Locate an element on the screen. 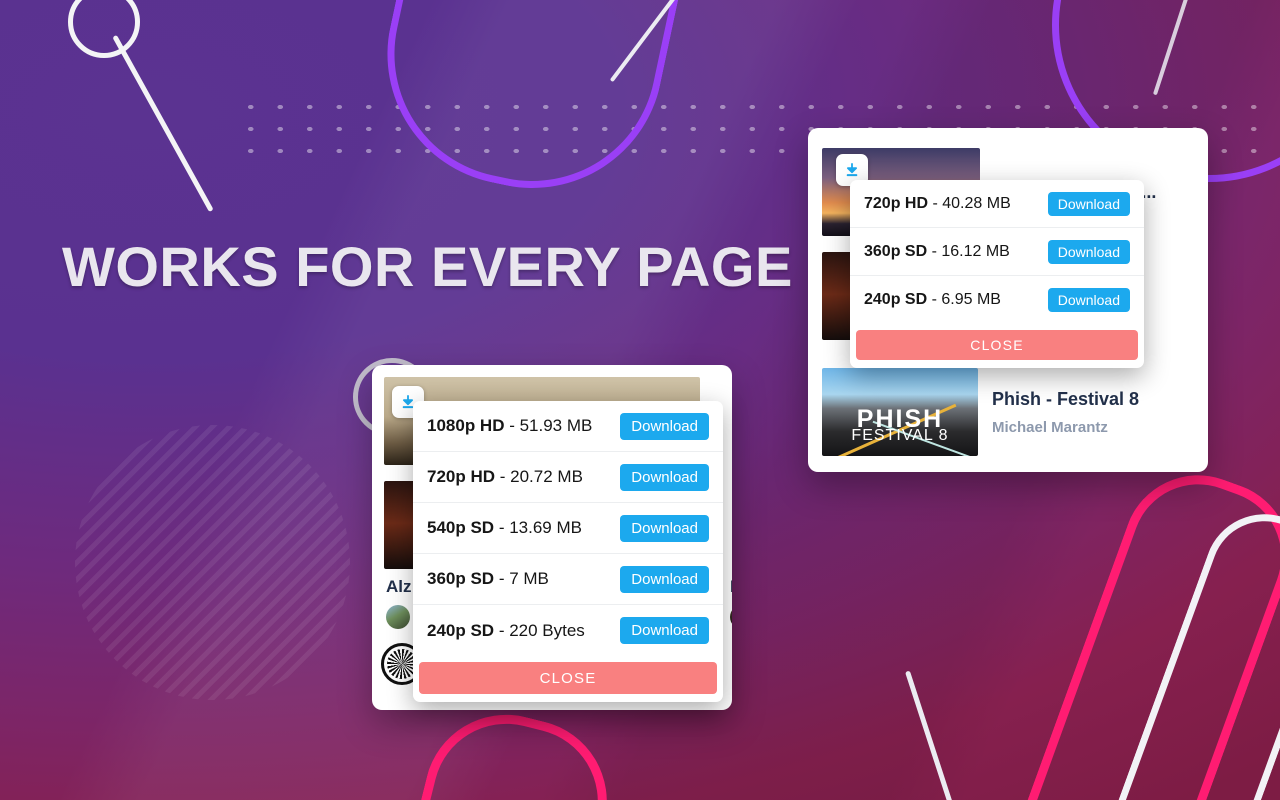  quality-filesize: - 16.12 MB is located at coordinates (968, 251).